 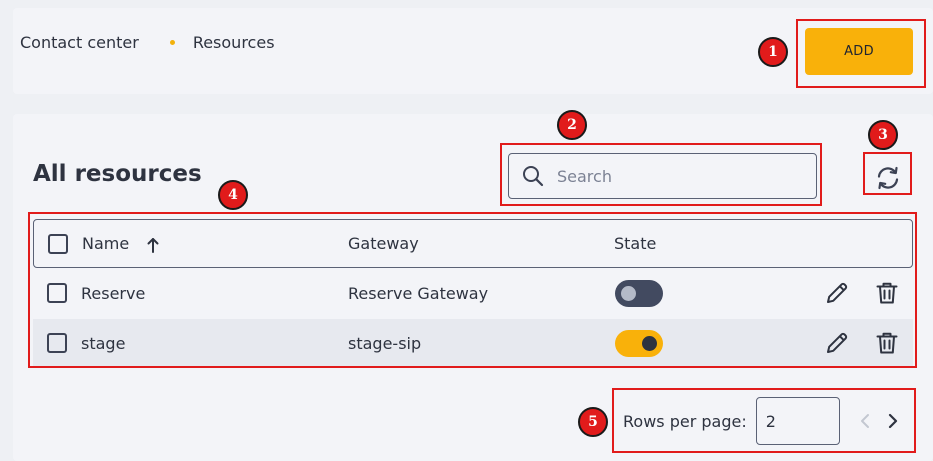 I want to click on callout-box-add, so click(x=861, y=53).